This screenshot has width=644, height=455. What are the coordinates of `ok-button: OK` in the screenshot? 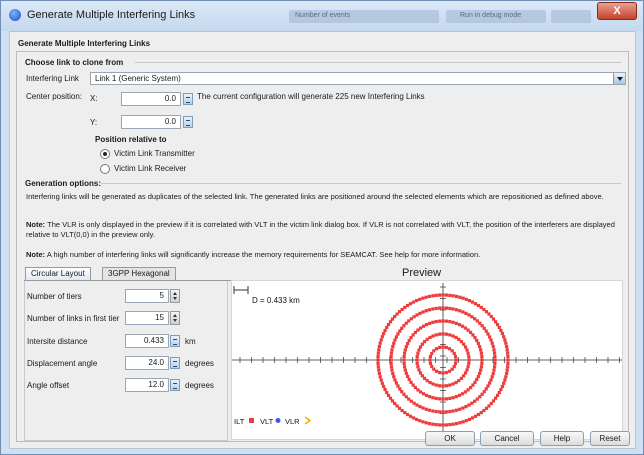 It's located at (450, 438).